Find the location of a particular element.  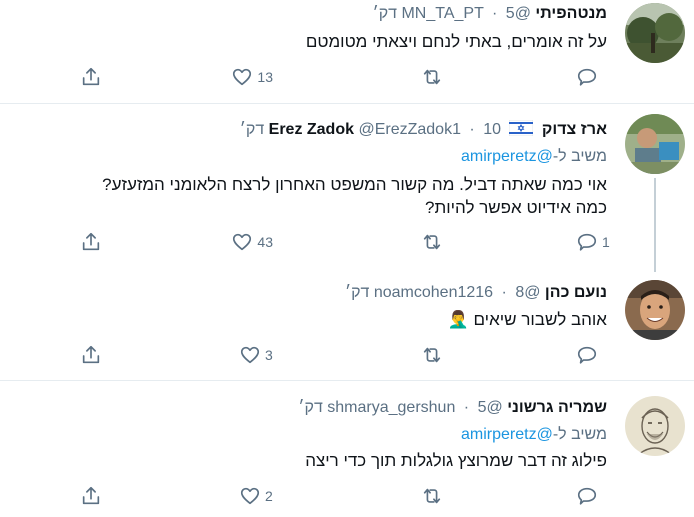

display-name: שמריה גרשוני is located at coordinates (557, 407).